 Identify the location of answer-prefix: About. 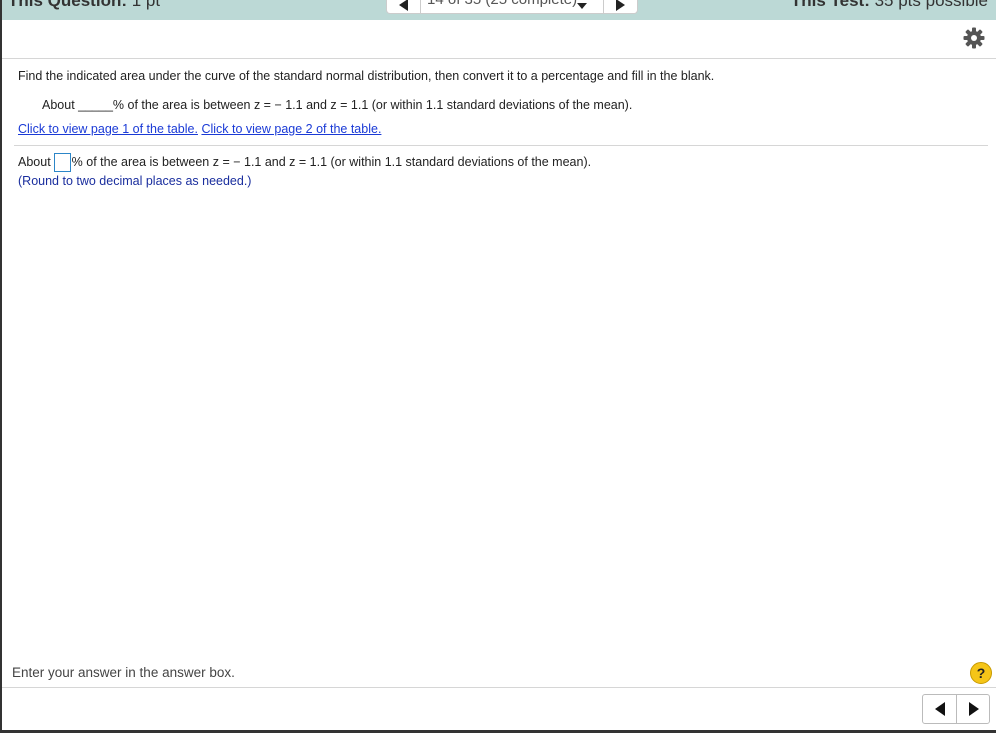
(34, 162).